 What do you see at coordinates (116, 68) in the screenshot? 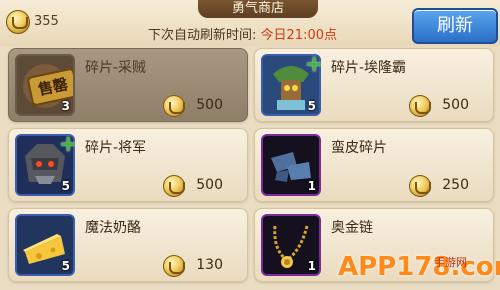
I see `item-name: 碎片-采贼` at bounding box center [116, 68].